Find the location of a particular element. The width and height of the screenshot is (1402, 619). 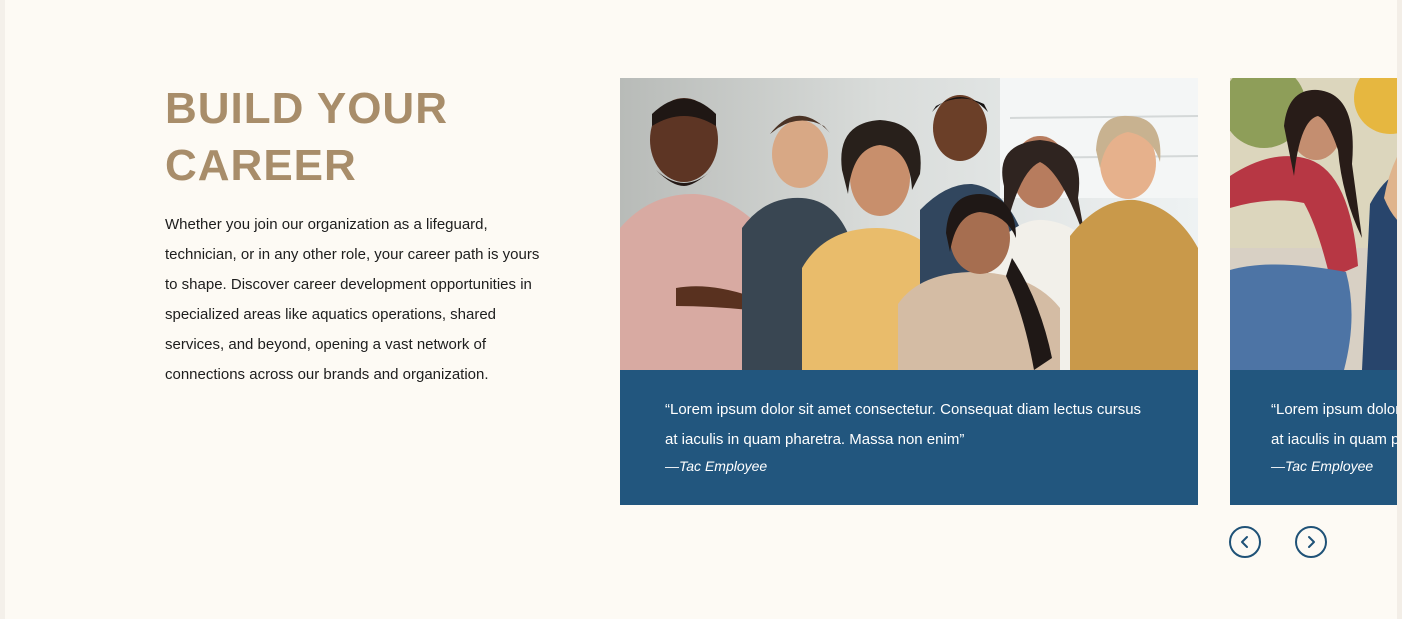

section-heading: BUILD YOUR CAREER is located at coordinates (306, 137).